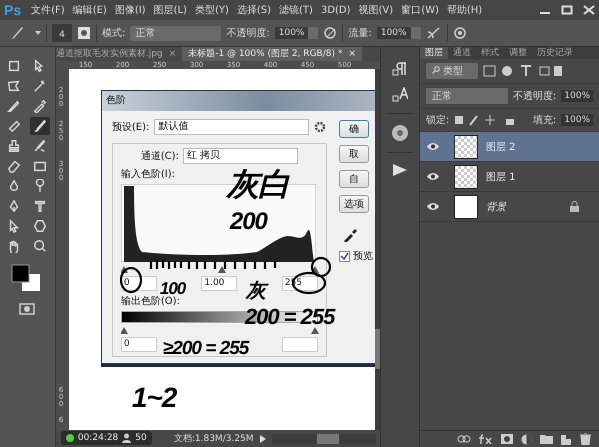 The width and height of the screenshot is (599, 447). I want to click on close-icon, so click(589, 10).